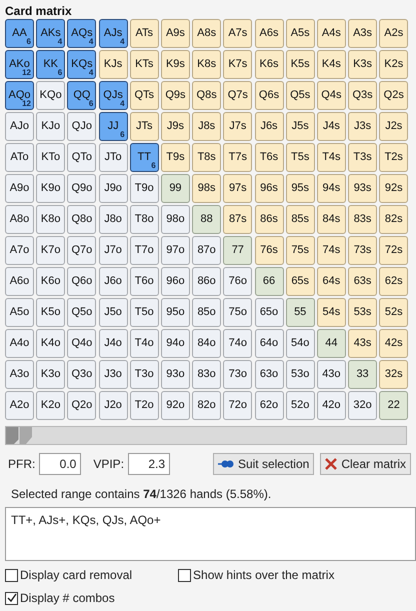  What do you see at coordinates (81, 312) in the screenshot?
I see `hand-cell: Q5o` at bounding box center [81, 312].